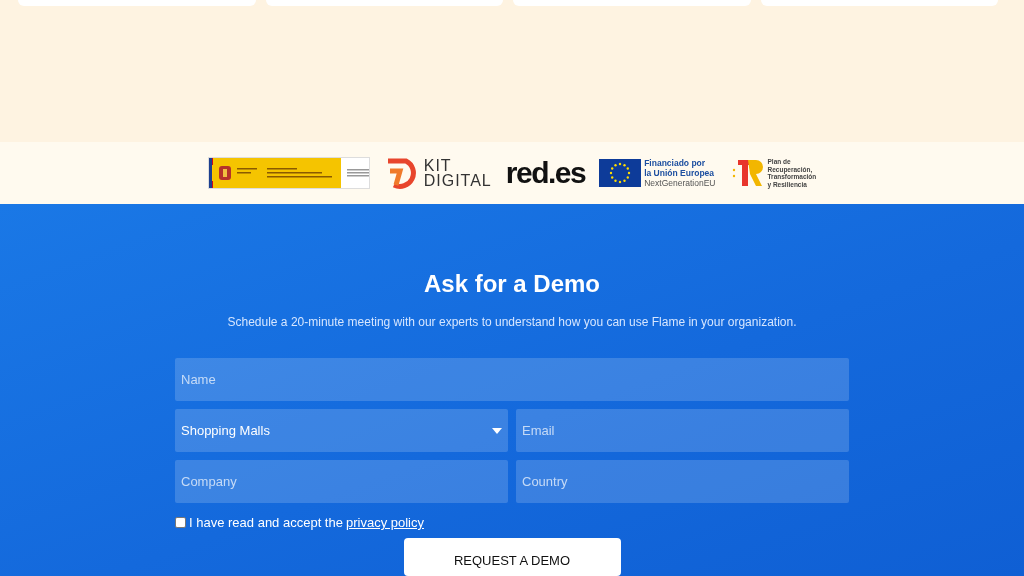 This screenshot has height=576, width=1024. What do you see at coordinates (497, 430) in the screenshot?
I see `caret-icon` at bounding box center [497, 430].